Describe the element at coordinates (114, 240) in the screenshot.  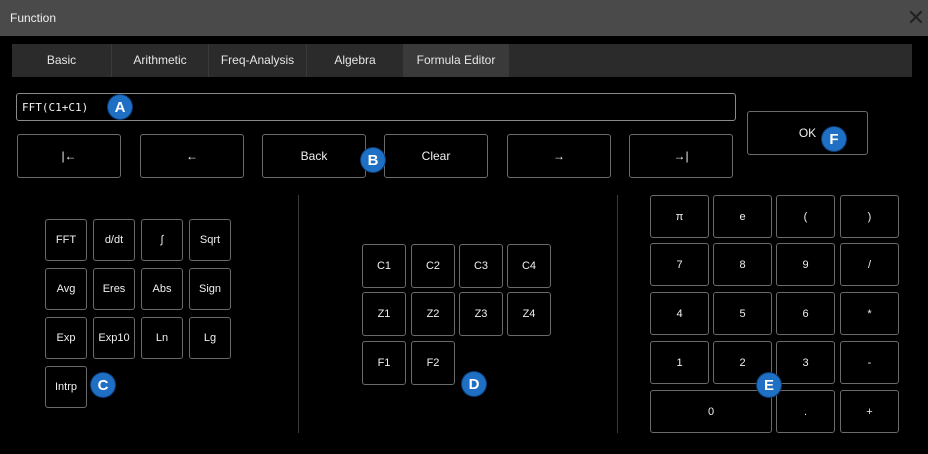
I see `derivative-key: d/dt` at that location.